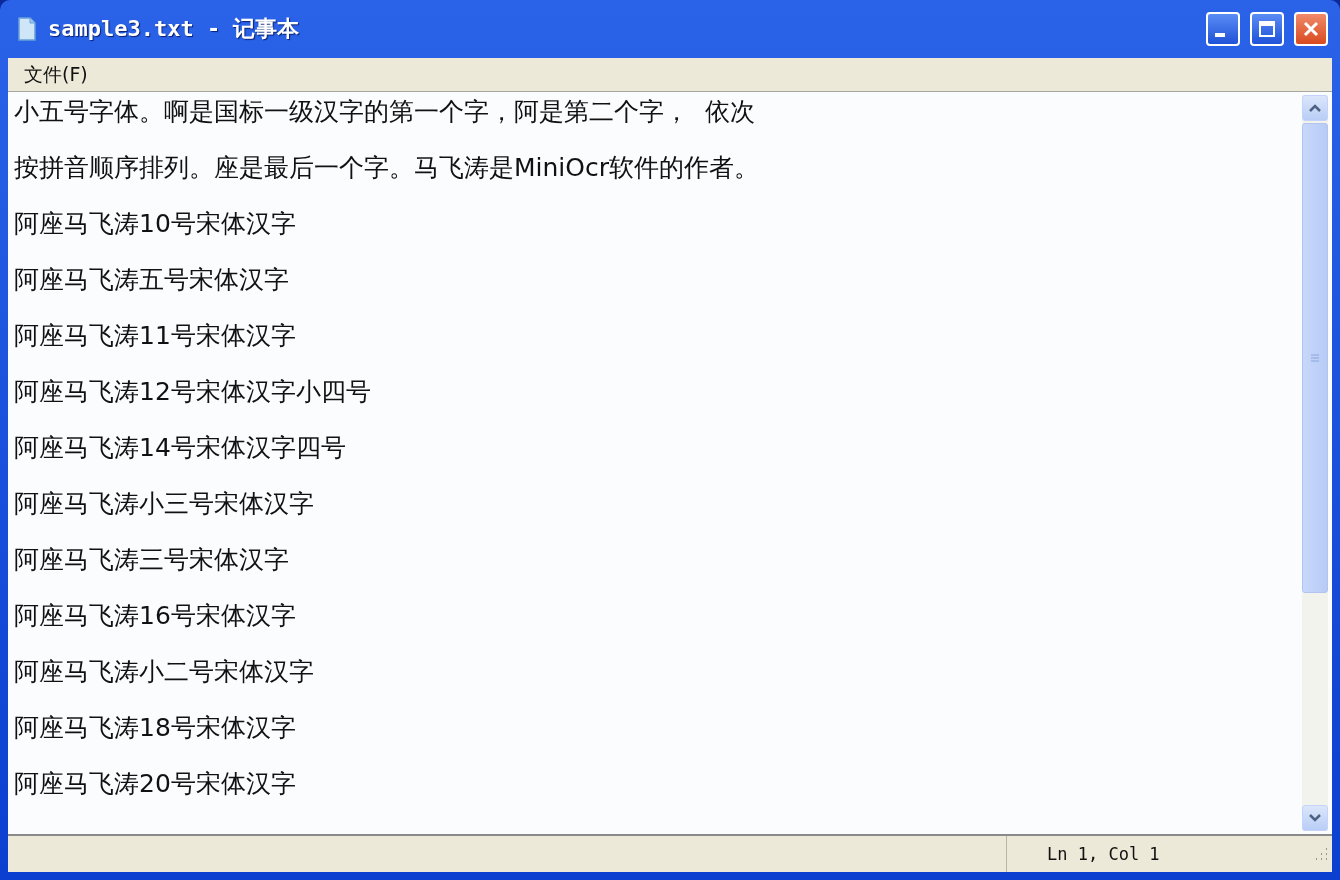 The height and width of the screenshot is (880, 1340). I want to click on scrollbar-thumb, so click(1315, 358).